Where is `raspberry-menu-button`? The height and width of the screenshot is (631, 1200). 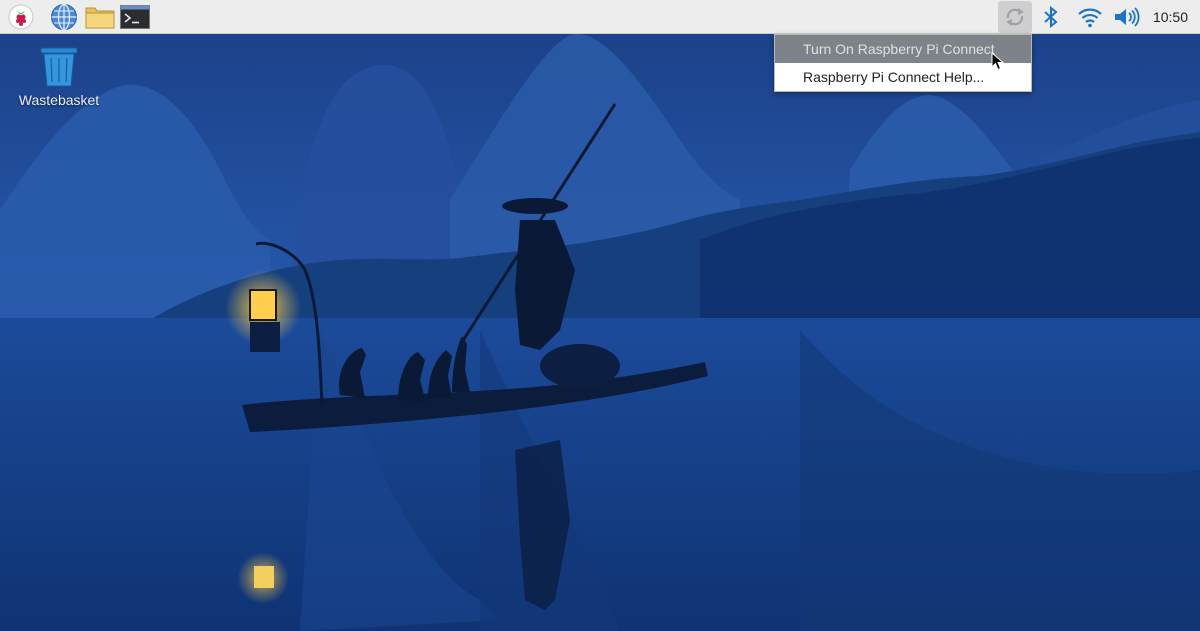 raspberry-menu-button is located at coordinates (21, 17).